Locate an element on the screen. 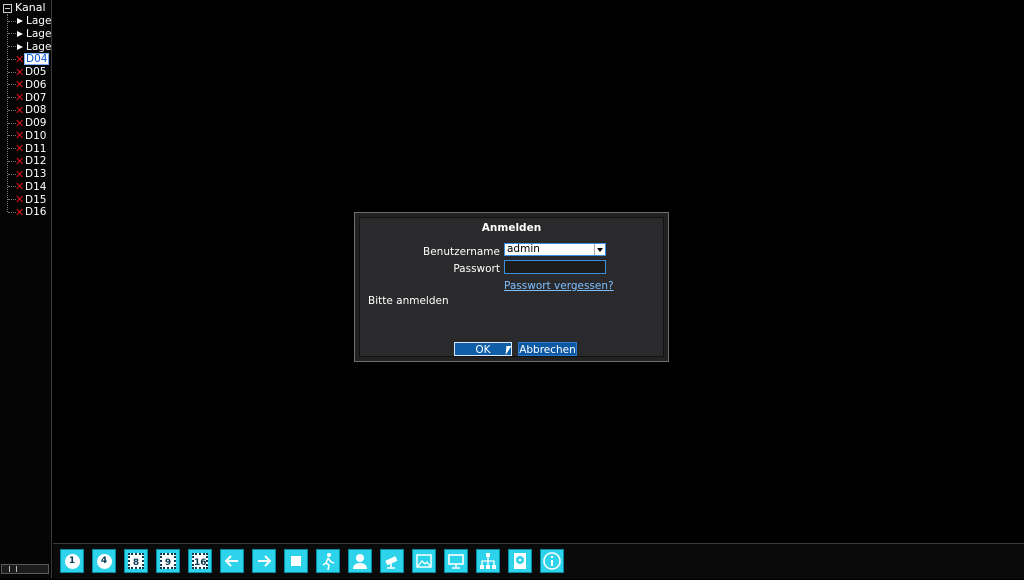 The height and width of the screenshot is (580, 1024). person-walking-button is located at coordinates (328, 561).